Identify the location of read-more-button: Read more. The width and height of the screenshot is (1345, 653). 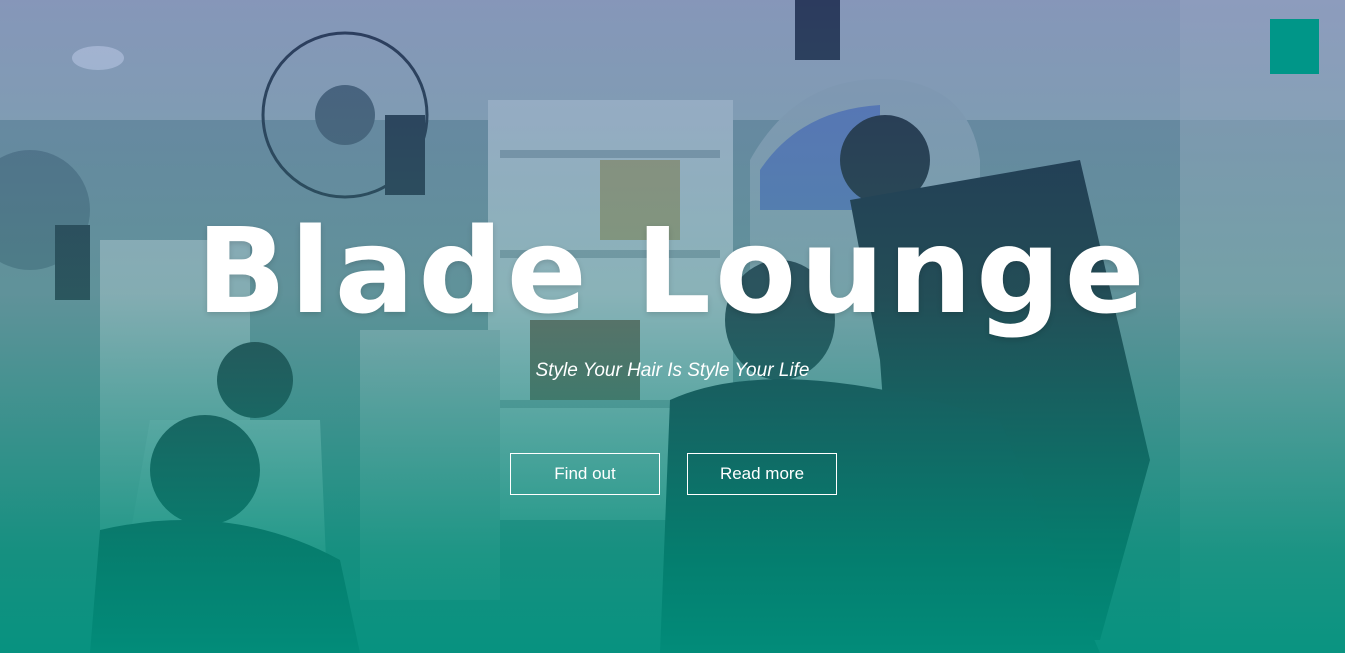
(762, 474).